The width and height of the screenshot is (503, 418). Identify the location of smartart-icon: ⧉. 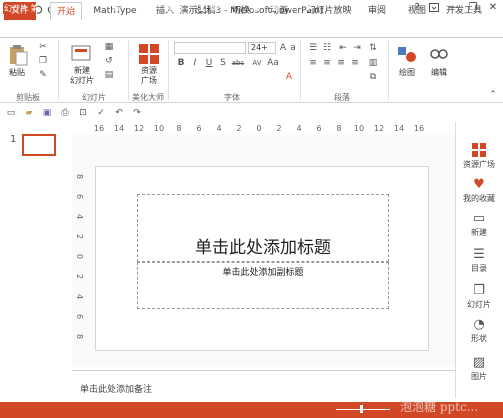
(373, 77).